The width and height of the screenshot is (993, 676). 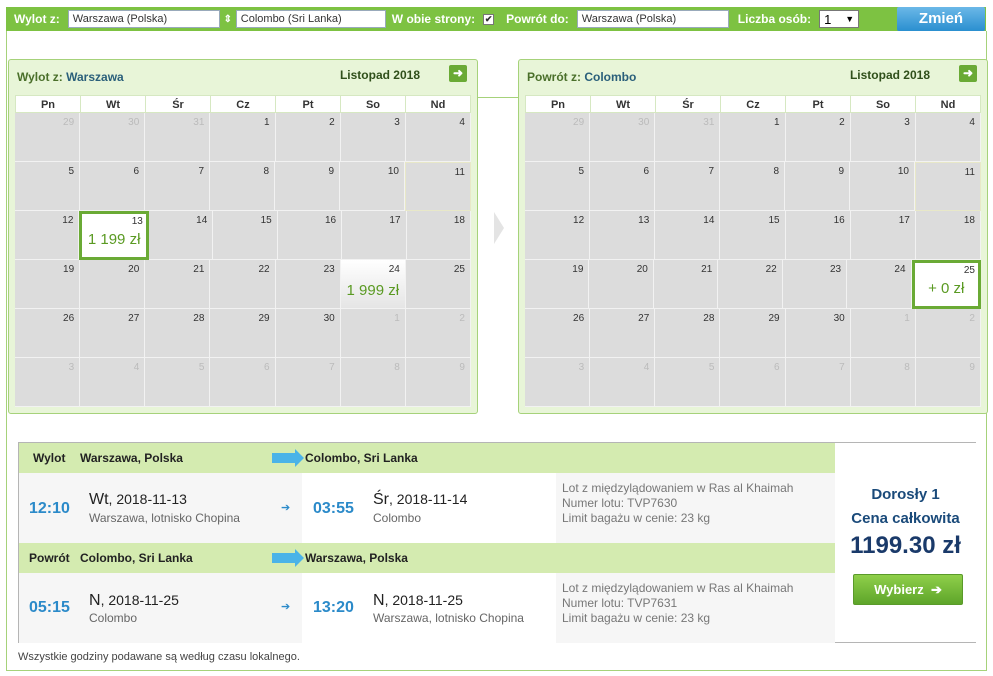 I want to click on day-number: 16, so click(x=839, y=220).